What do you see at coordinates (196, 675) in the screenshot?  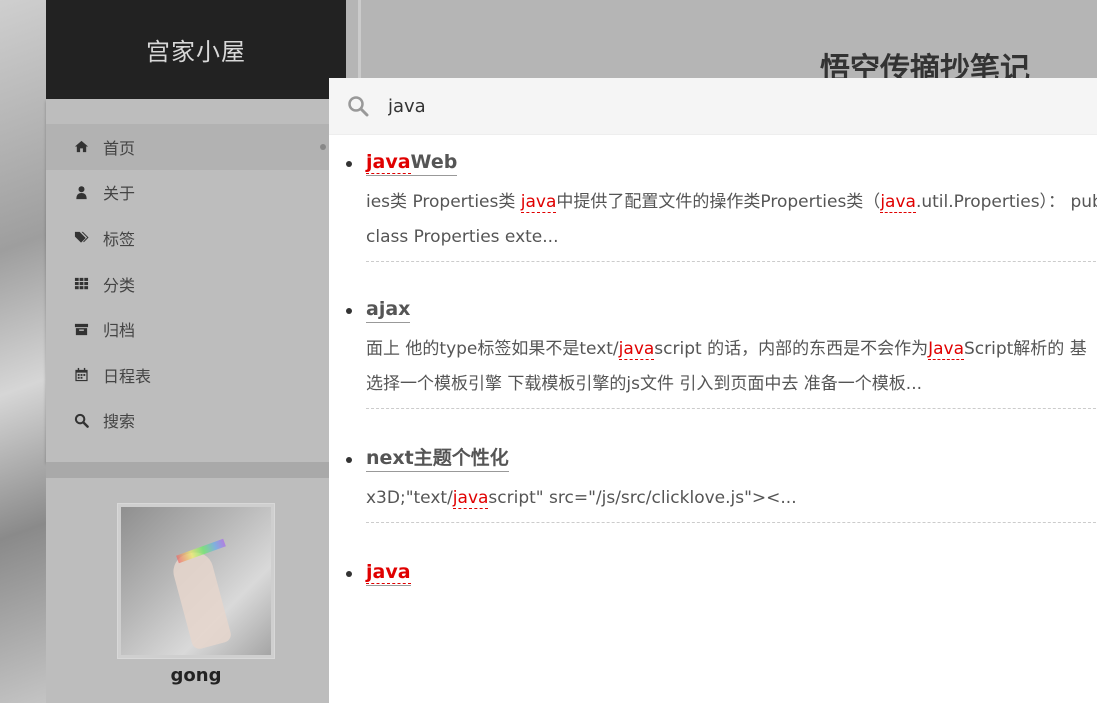 I see `author-name: gong` at bounding box center [196, 675].